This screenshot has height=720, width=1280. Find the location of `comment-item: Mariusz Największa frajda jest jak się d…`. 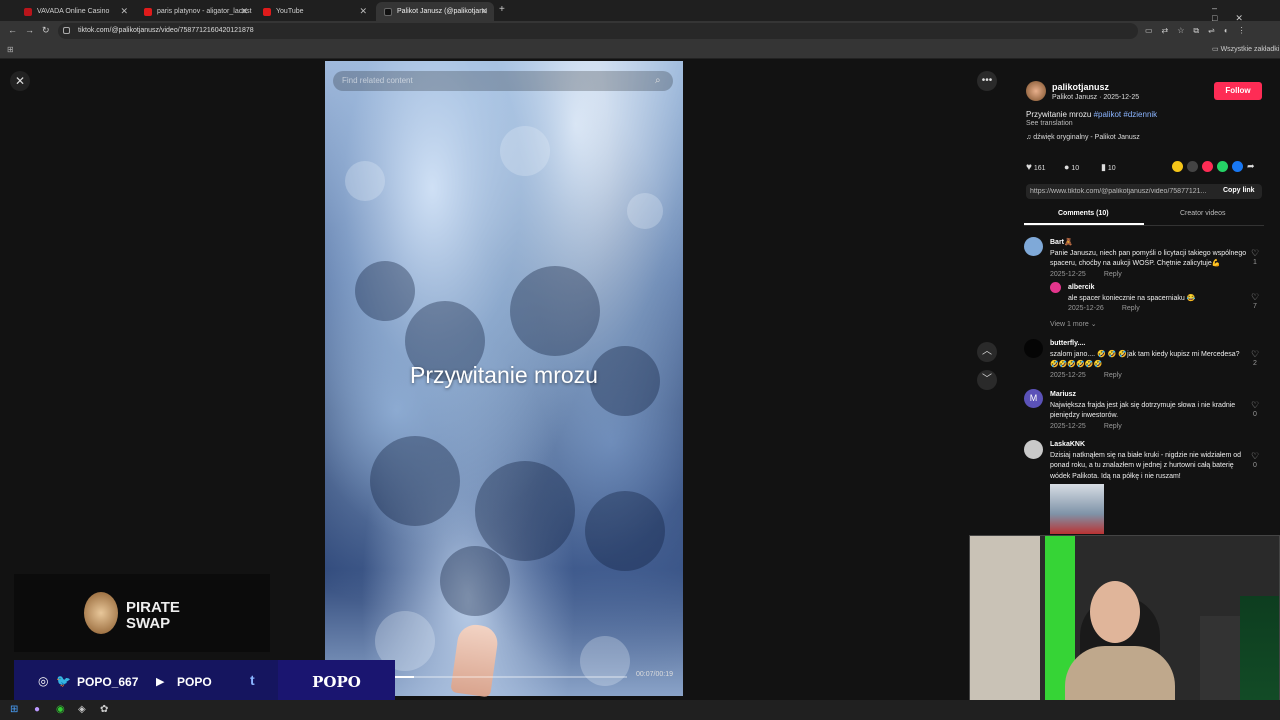

comment-item: Mariusz Największa frajda jest jak się d… is located at coordinates (1150, 411).